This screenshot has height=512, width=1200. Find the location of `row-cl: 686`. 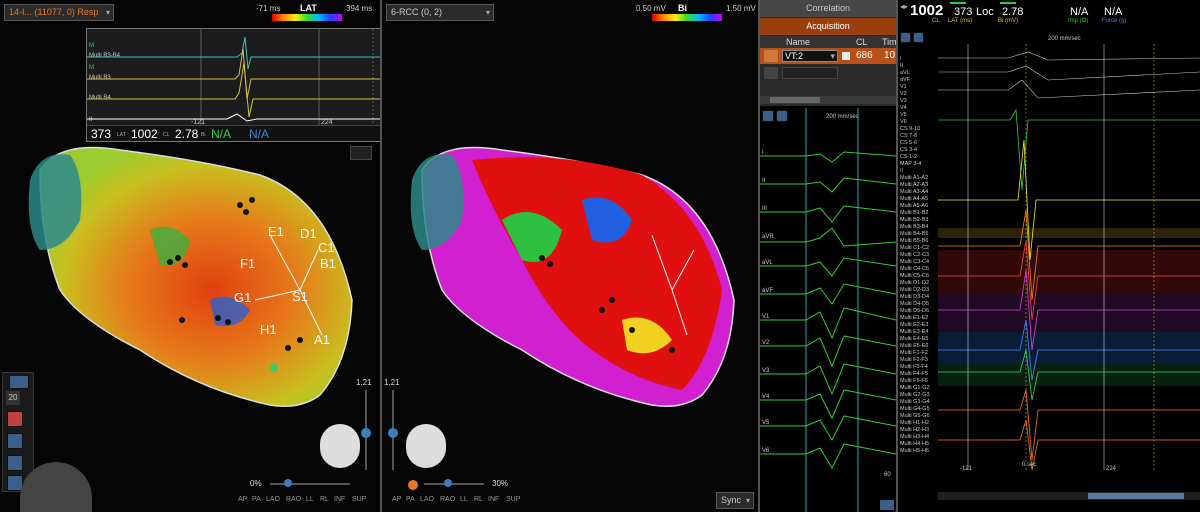

row-cl: 686 is located at coordinates (864, 55).